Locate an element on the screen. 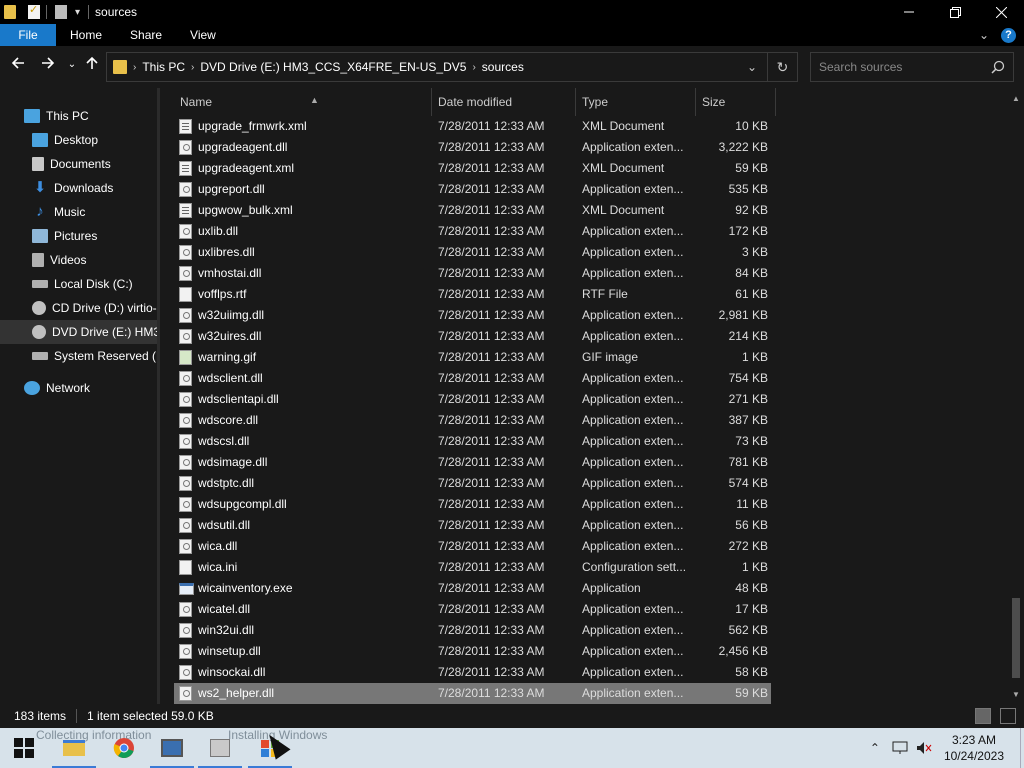  minimize-button is located at coordinates (909, 12).